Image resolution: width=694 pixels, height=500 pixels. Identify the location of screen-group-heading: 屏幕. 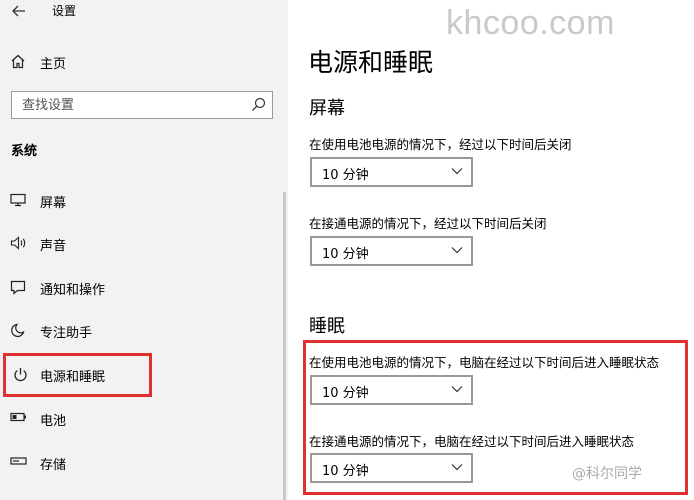
(327, 108).